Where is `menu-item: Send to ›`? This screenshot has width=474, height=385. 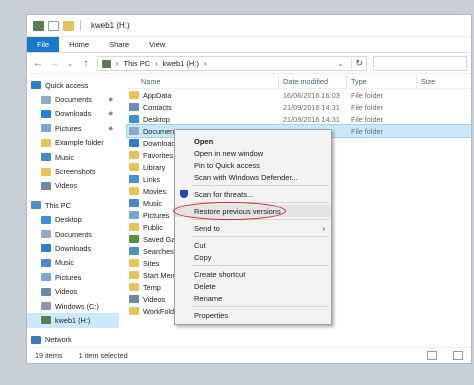
menu-item: Send to › is located at coordinates (253, 228).